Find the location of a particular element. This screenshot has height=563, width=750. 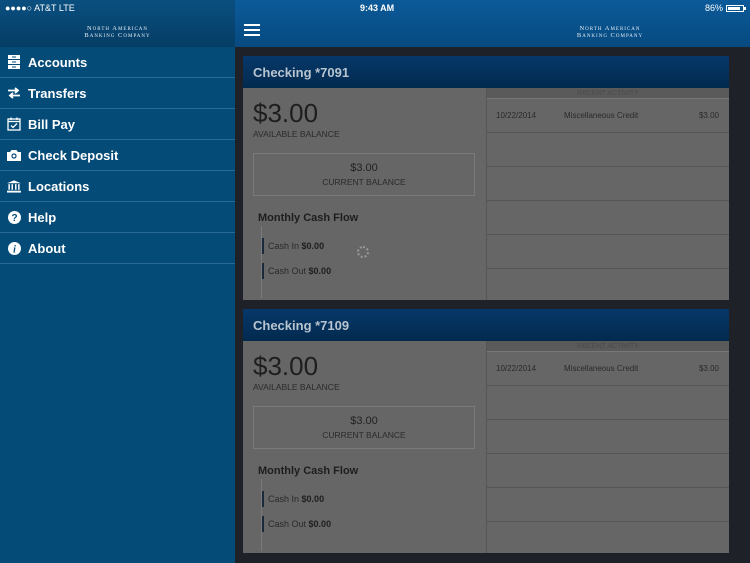

loading-spinner-icon is located at coordinates (363, 252).